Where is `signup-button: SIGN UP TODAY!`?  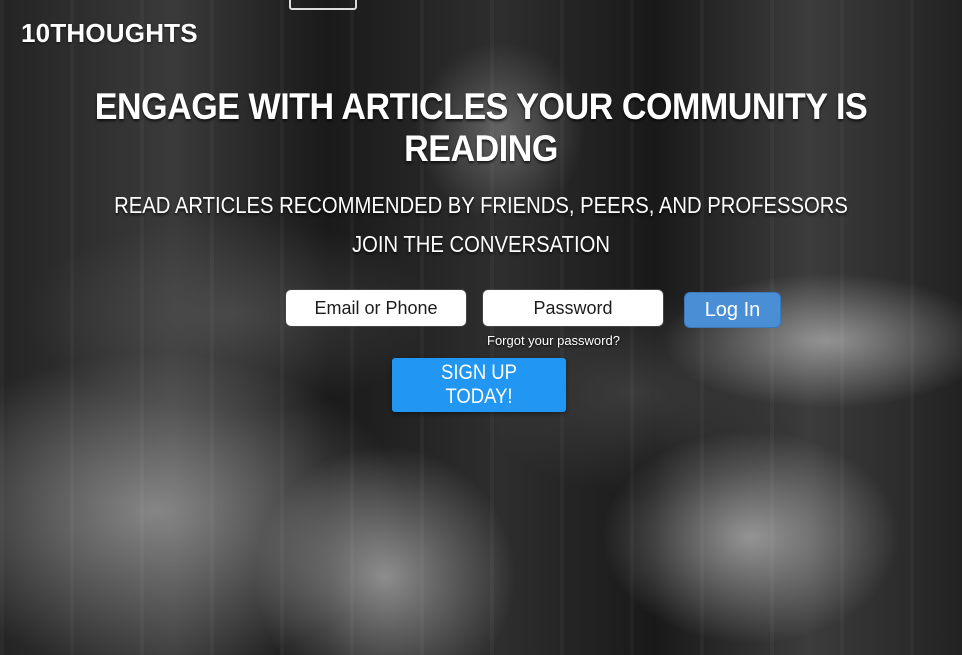 signup-button: SIGN UP TODAY! is located at coordinates (479, 385).